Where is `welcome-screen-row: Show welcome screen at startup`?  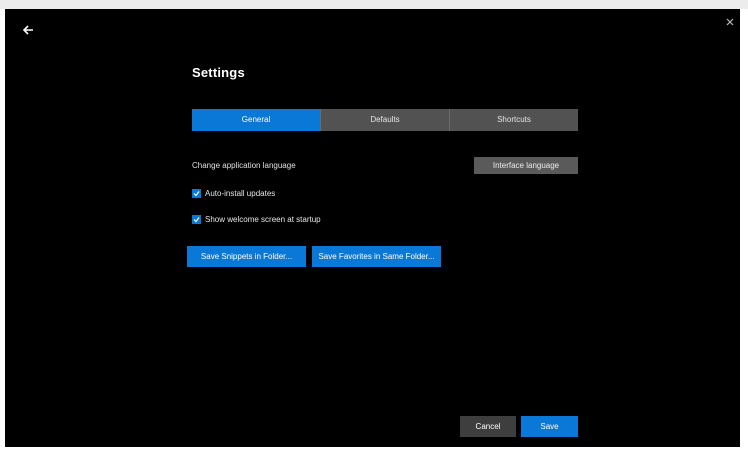
welcome-screen-row: Show welcome screen at startup is located at coordinates (256, 219).